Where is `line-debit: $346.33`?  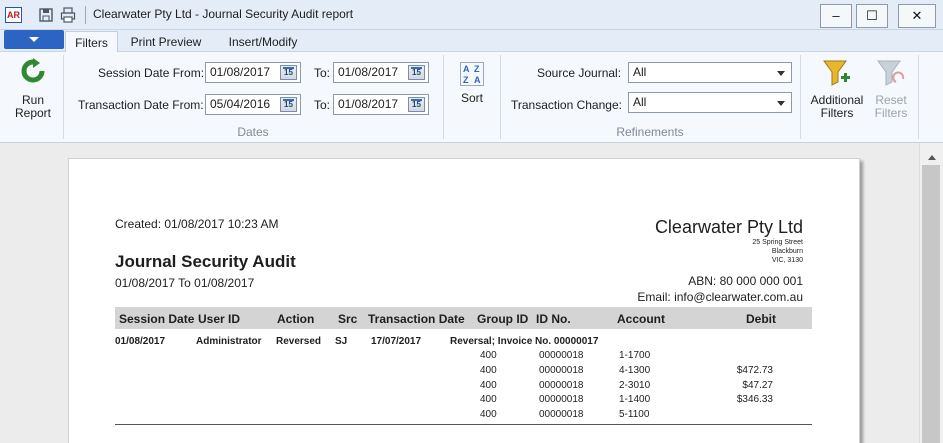
line-debit: $346.33 is located at coordinates (754, 399).